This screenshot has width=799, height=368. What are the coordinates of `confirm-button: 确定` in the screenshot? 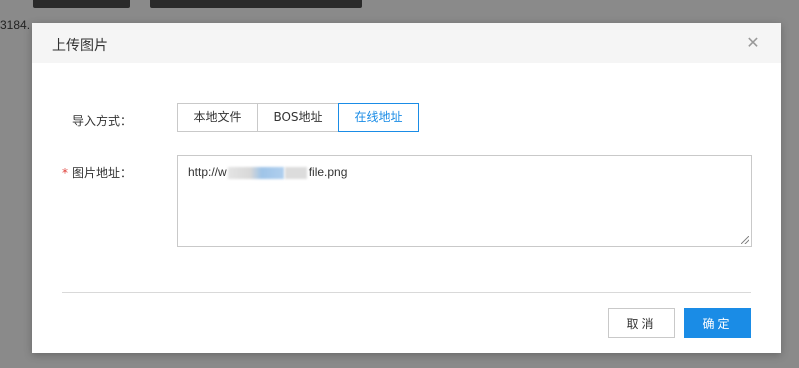 It's located at (717, 323).